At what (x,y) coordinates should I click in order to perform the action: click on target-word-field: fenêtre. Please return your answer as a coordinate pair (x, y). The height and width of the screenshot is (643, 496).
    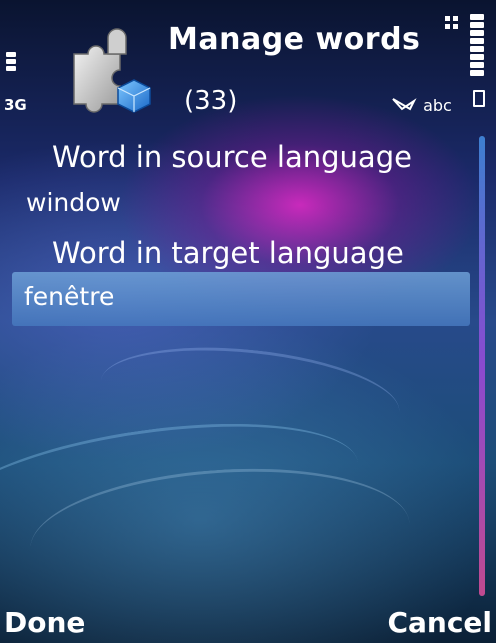
    Looking at the image, I should click on (241, 299).